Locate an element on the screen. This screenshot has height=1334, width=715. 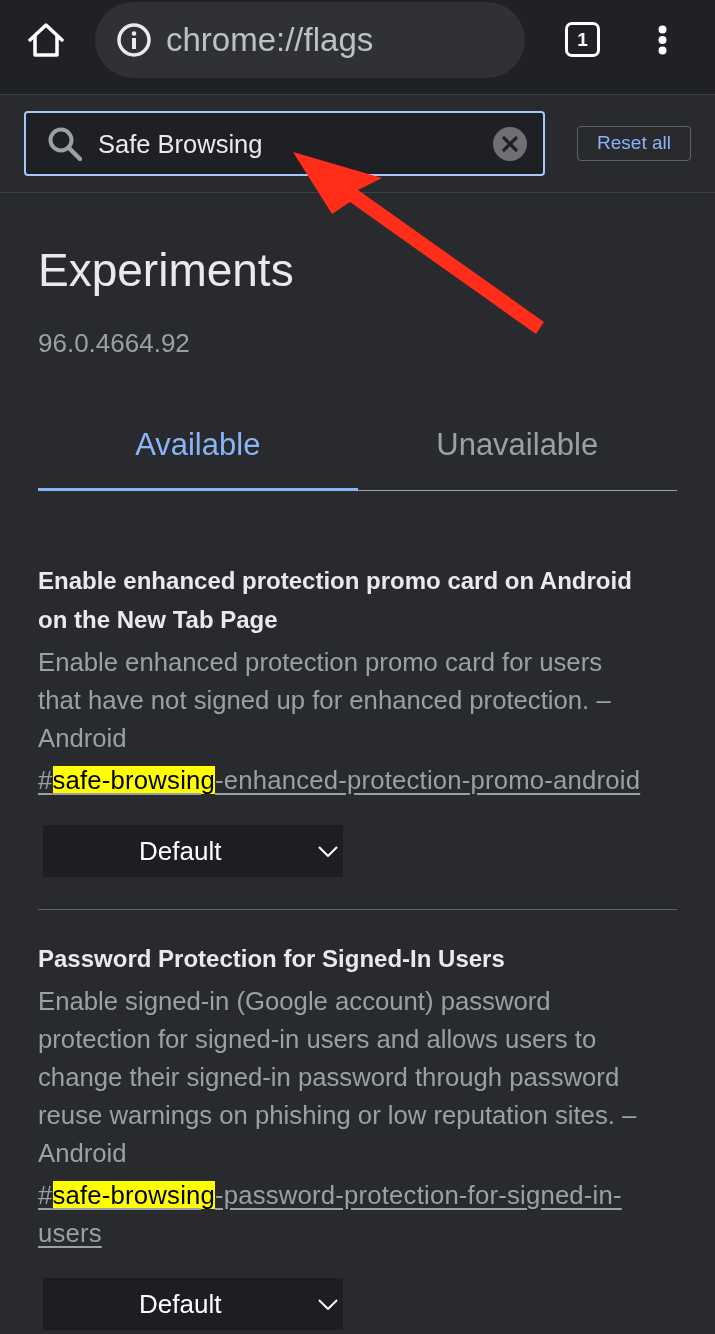
tab-switcher-button: 1 is located at coordinates (582, 39).